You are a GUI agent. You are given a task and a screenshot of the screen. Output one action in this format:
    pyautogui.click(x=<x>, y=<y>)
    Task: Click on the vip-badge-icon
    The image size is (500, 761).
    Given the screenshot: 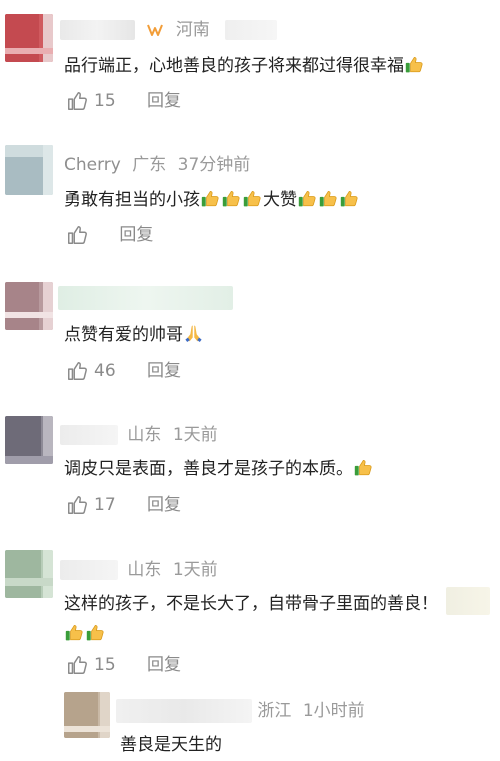 What is the action you would take?
    pyautogui.click(x=155, y=30)
    